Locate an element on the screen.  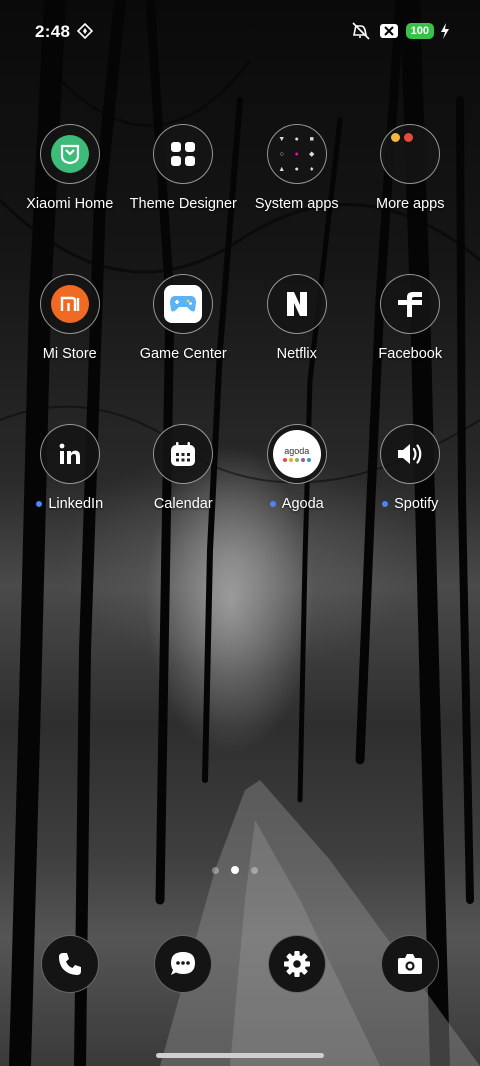
phone-icon is located at coordinates (69, 964).